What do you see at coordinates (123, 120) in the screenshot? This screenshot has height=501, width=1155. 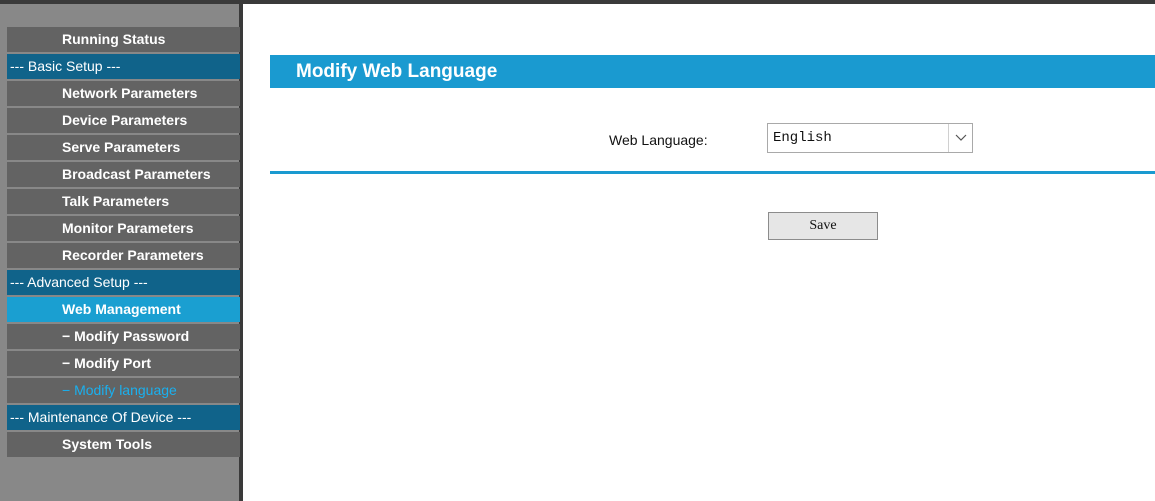 I see `sidebar-item-device-parameters: Device Parameters` at bounding box center [123, 120].